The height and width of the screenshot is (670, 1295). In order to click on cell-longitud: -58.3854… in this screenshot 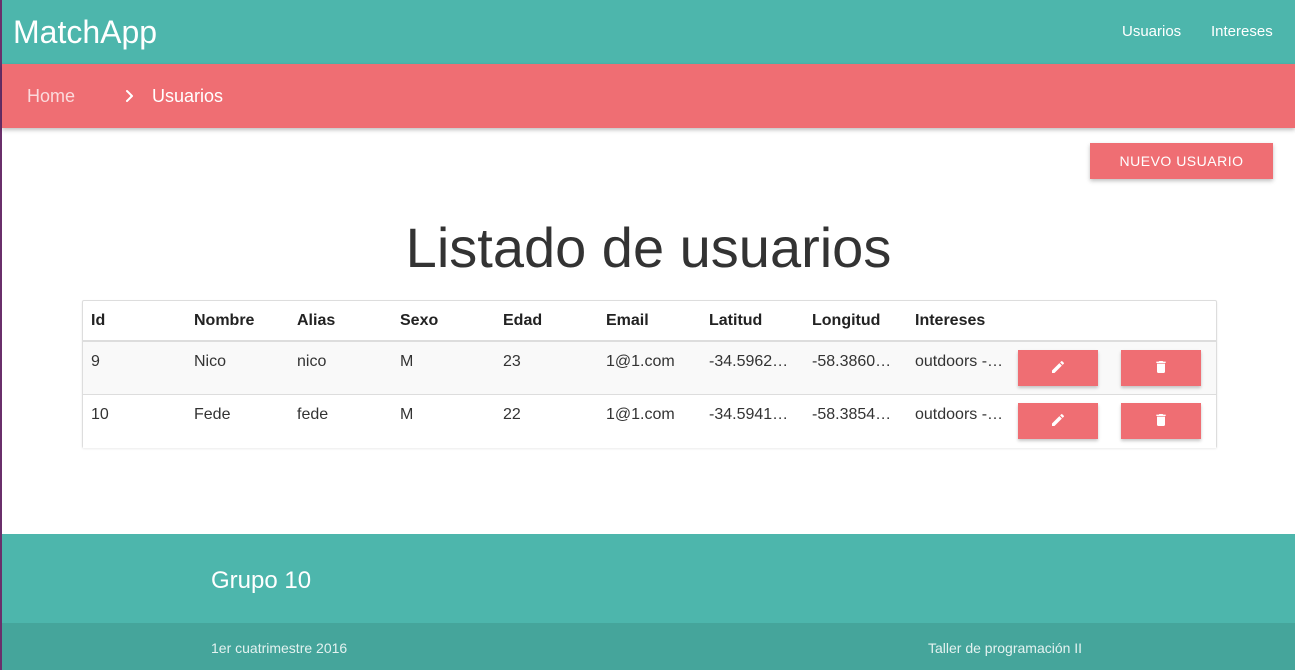, I will do `click(852, 414)`.